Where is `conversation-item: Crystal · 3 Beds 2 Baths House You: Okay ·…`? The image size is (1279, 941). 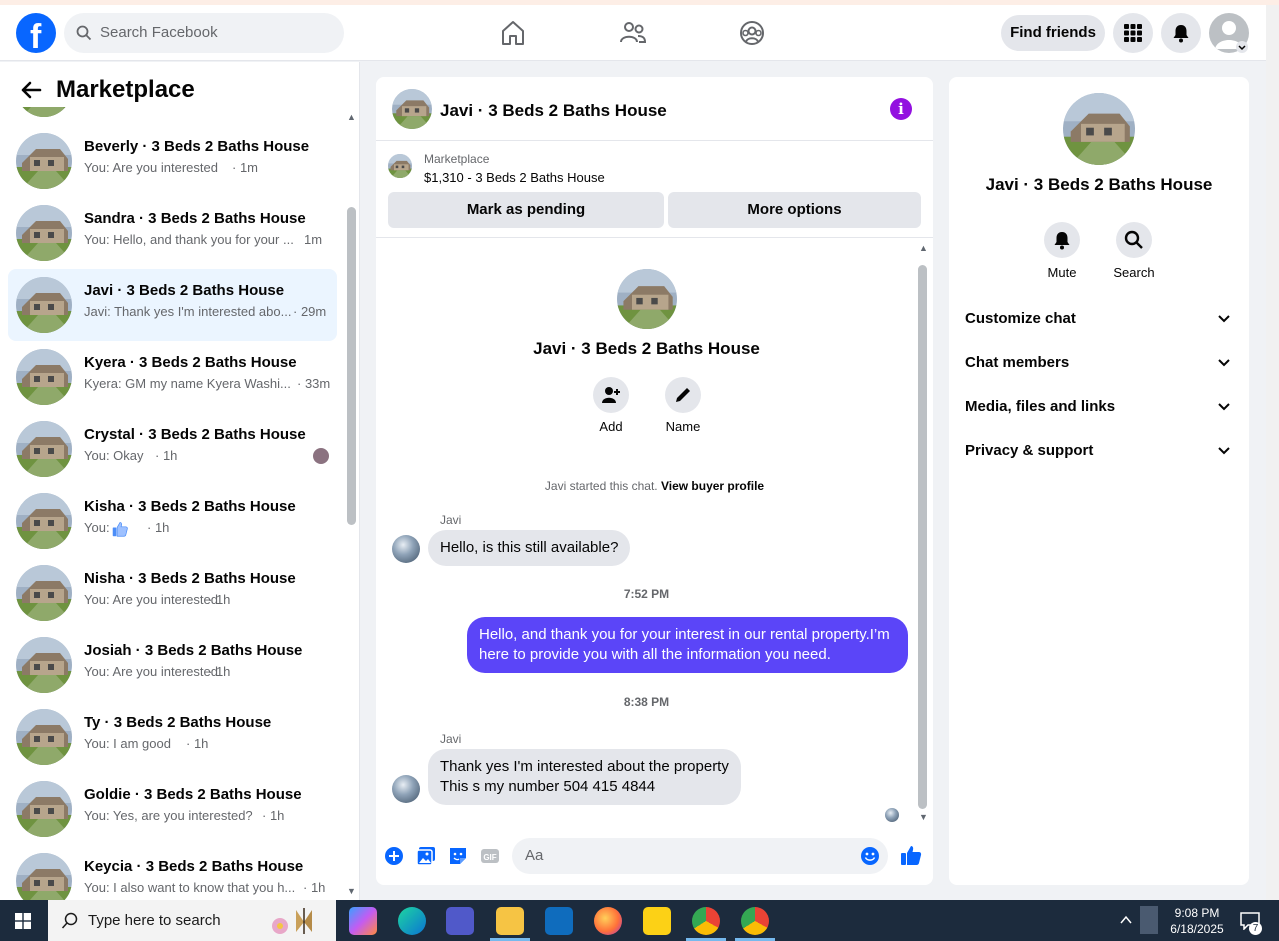
conversation-item: Crystal · 3 Beds 2 Baths House You: Okay ·… is located at coordinates (172, 449).